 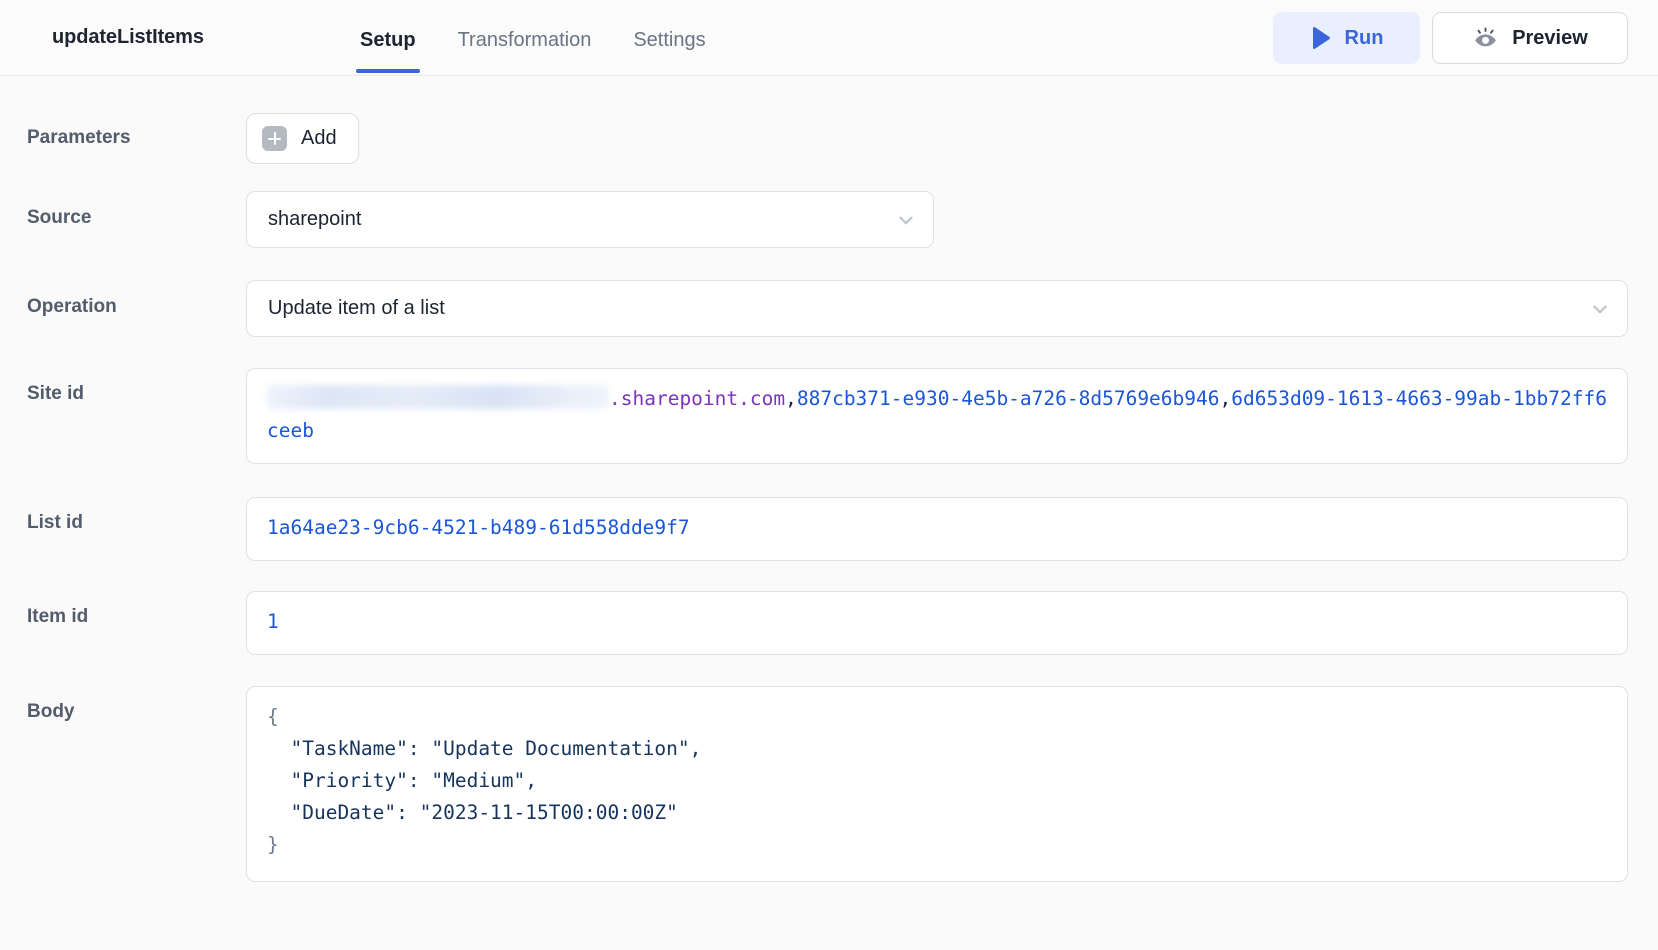 I want to click on list-id-field: 1a64ae23-9cb6-4521-b489-61d558dde9f7, so click(x=937, y=529).